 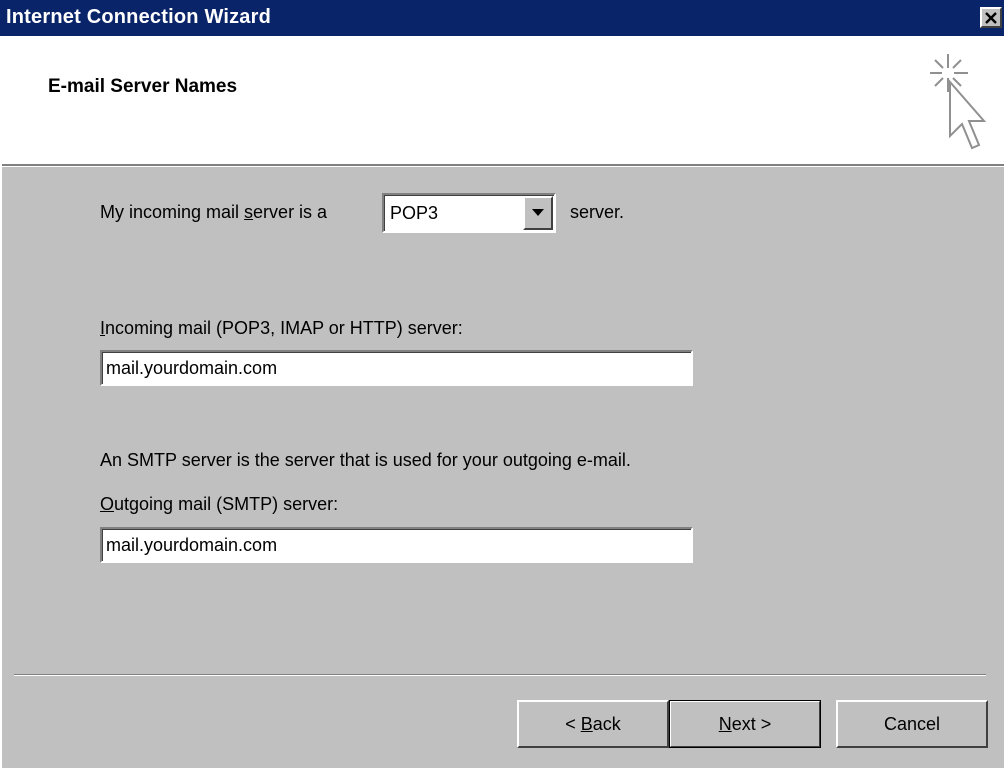 What do you see at coordinates (172, 212) in the screenshot?
I see `incoming-type-label-pre: My incoming mail` at bounding box center [172, 212].